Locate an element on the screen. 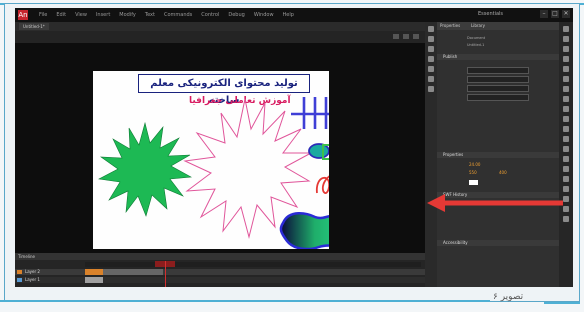 This screenshot has height=312, width=584. figure-caption: تصویر ۶ is located at coordinates (508, 297).